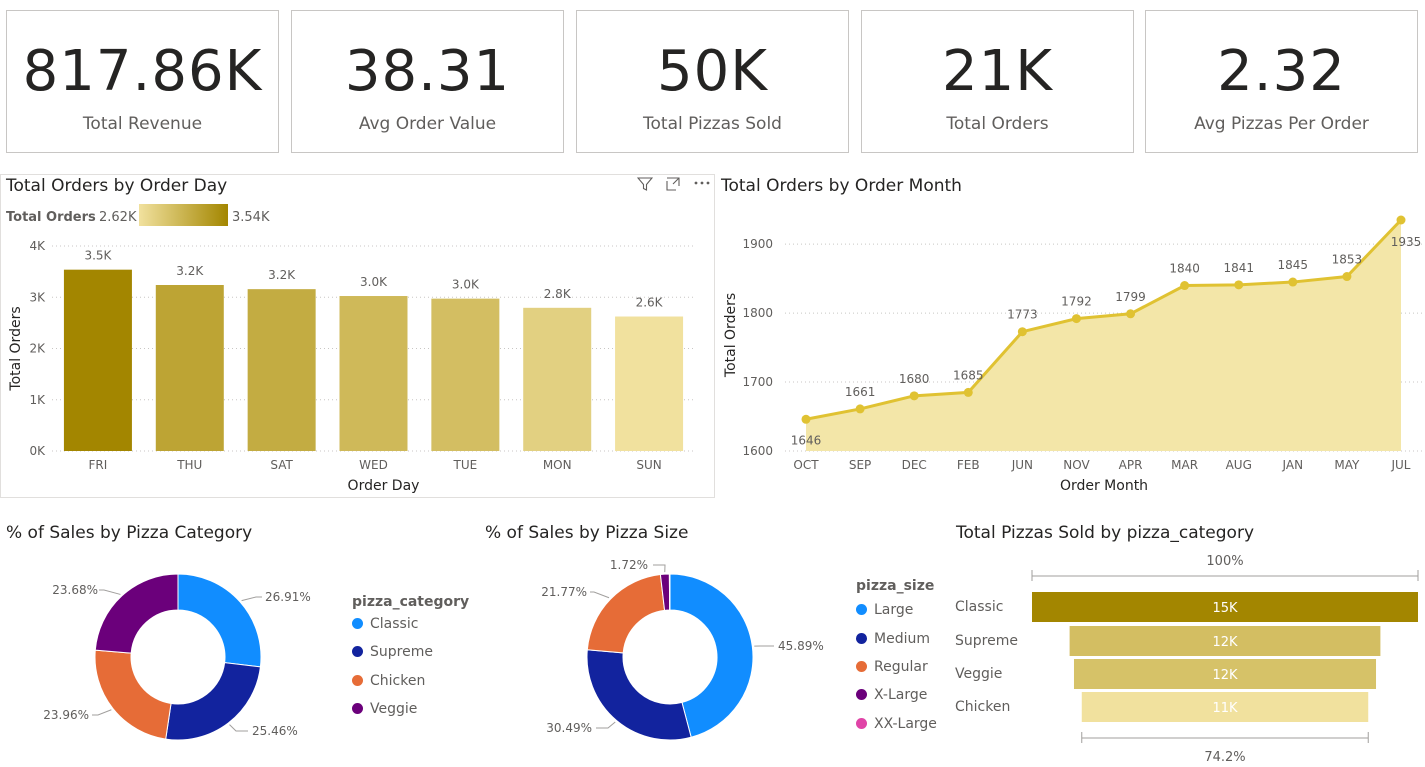 The height and width of the screenshot is (767, 1425). What do you see at coordinates (281, 465) in the screenshot?
I see `x-tick-label: SAT` at bounding box center [281, 465].